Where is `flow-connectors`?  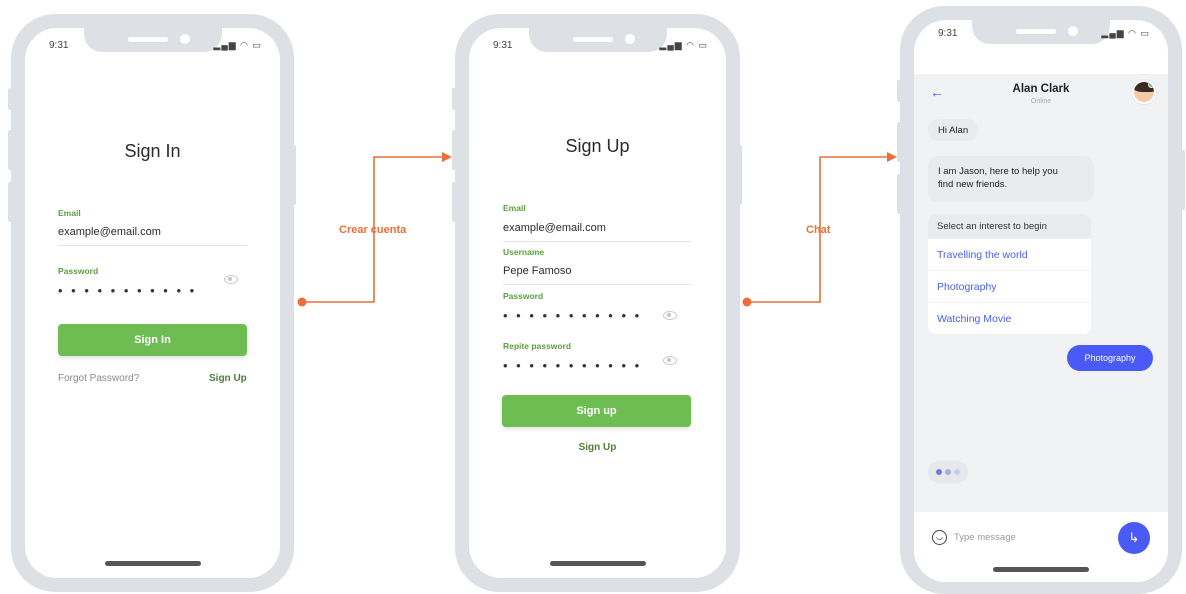
flow-connectors is located at coordinates (597, 229).